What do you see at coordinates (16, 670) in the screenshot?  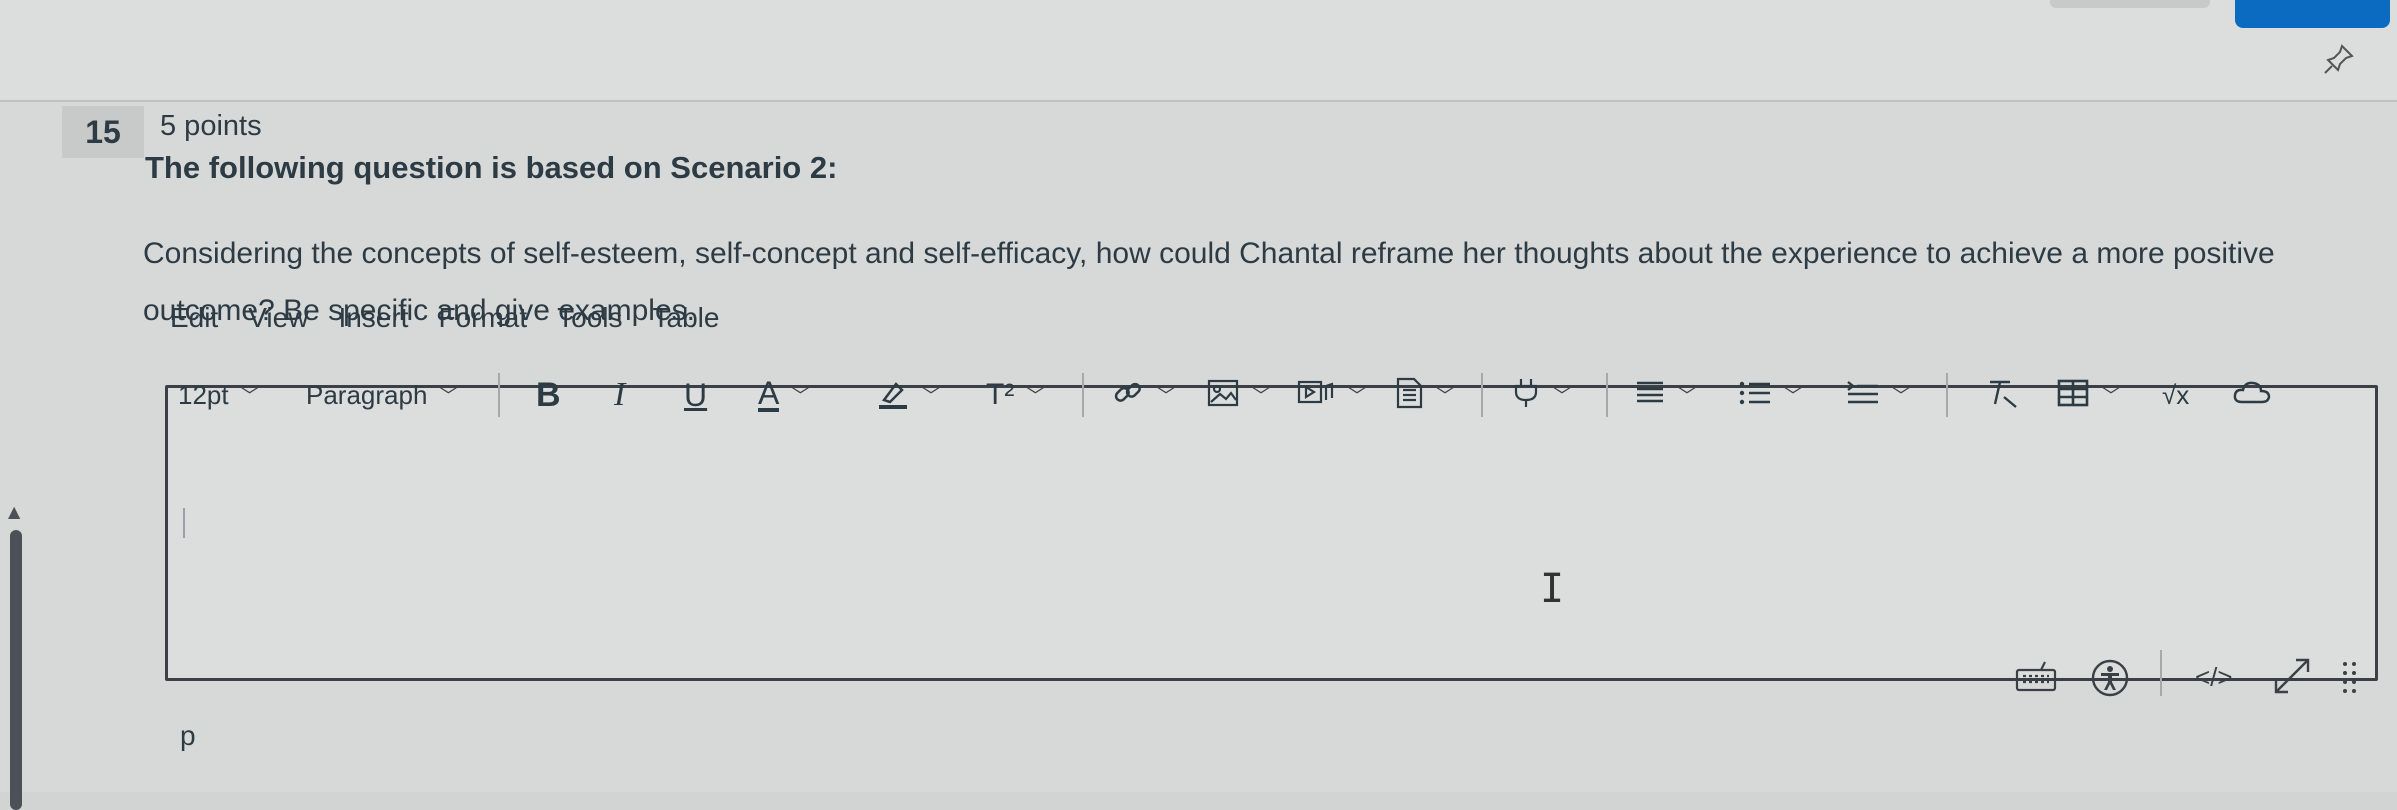 I see `scrollbar` at bounding box center [16, 670].